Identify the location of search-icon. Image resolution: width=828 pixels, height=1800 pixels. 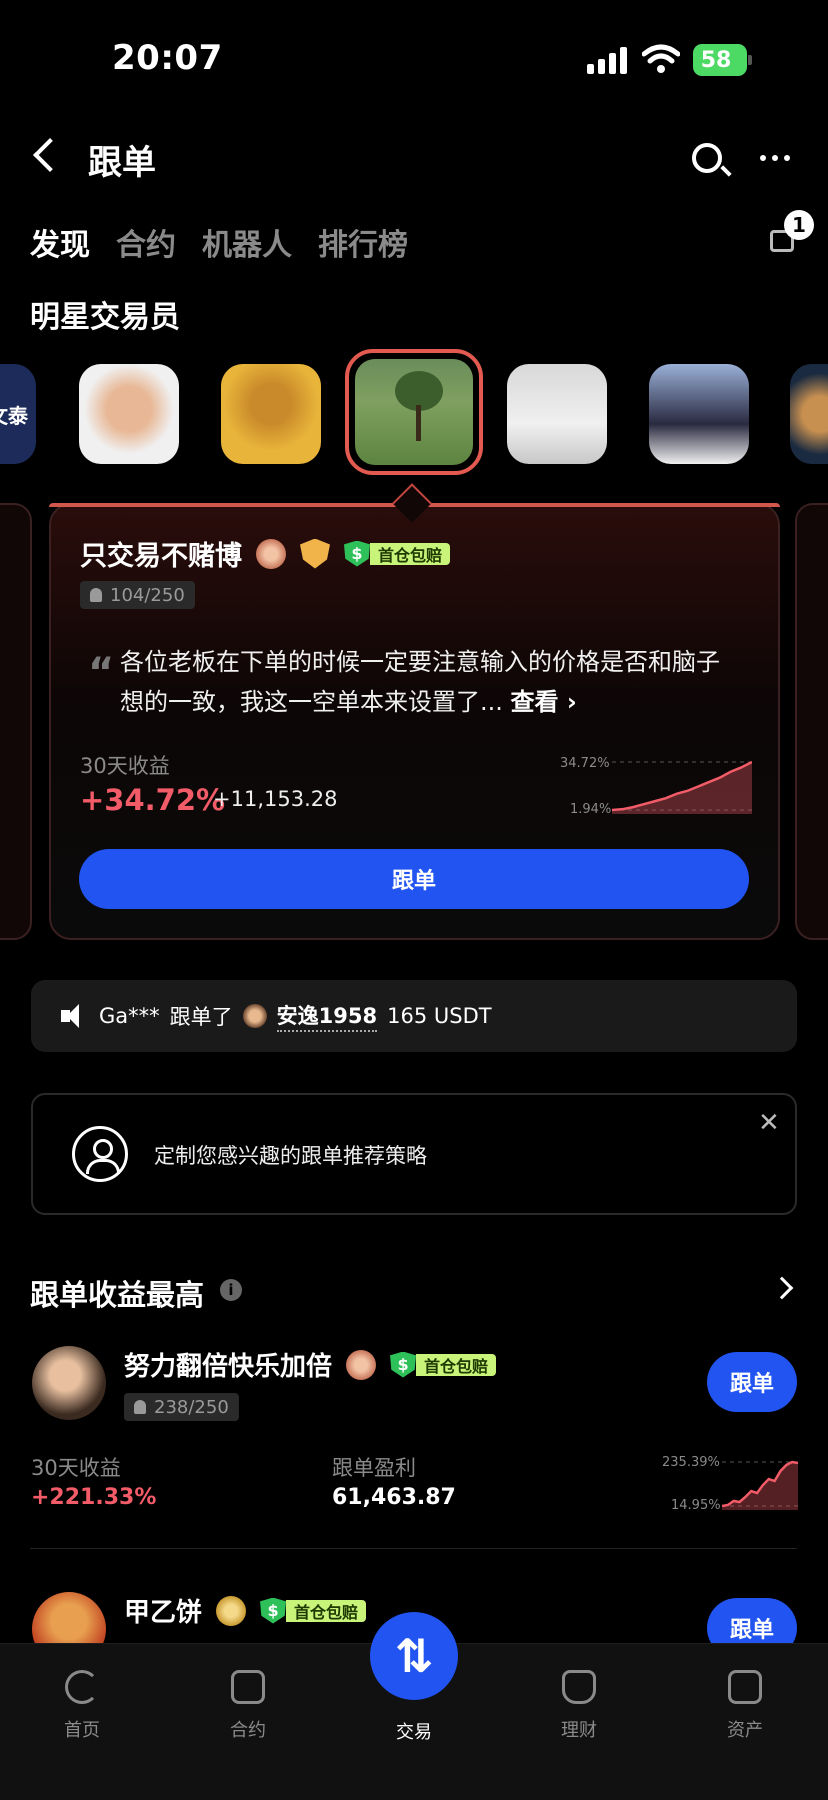
(707, 158).